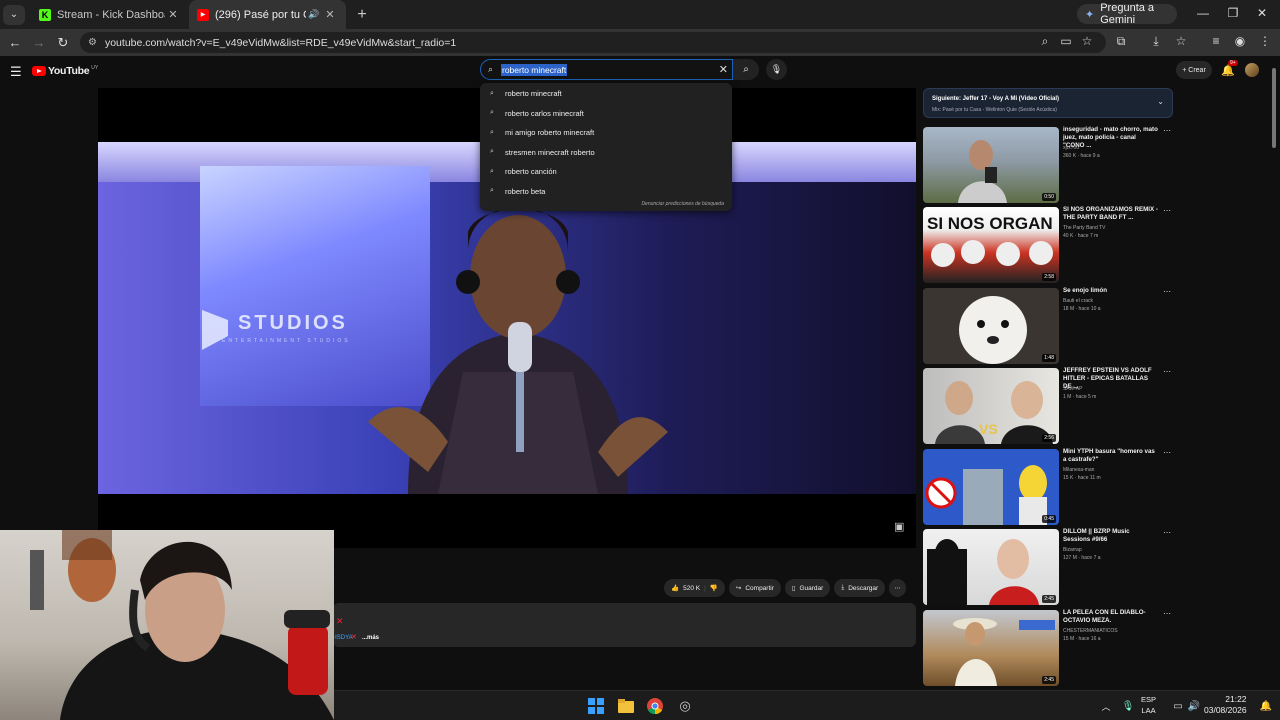  Describe the element at coordinates (1194, 70) in the screenshot. I see `create-button: + Crear` at that location.